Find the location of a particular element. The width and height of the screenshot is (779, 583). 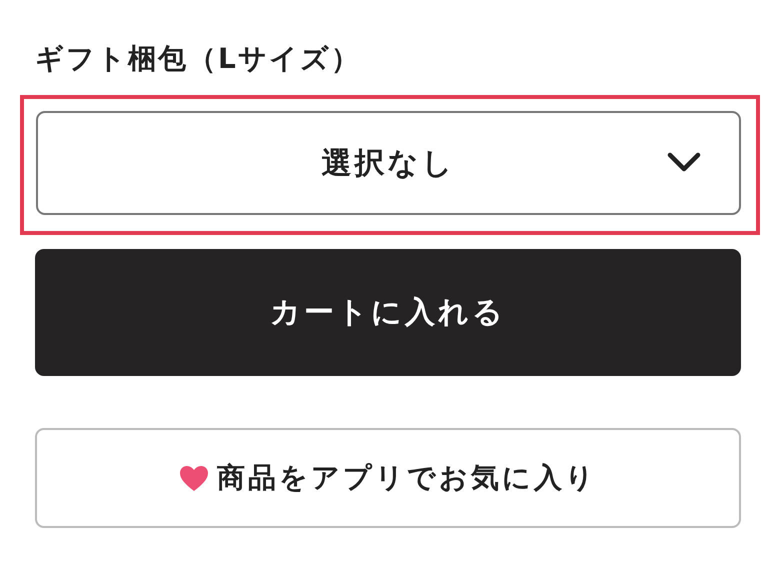

option-label: ギフト梱包（Lサイズ） is located at coordinates (198, 59).